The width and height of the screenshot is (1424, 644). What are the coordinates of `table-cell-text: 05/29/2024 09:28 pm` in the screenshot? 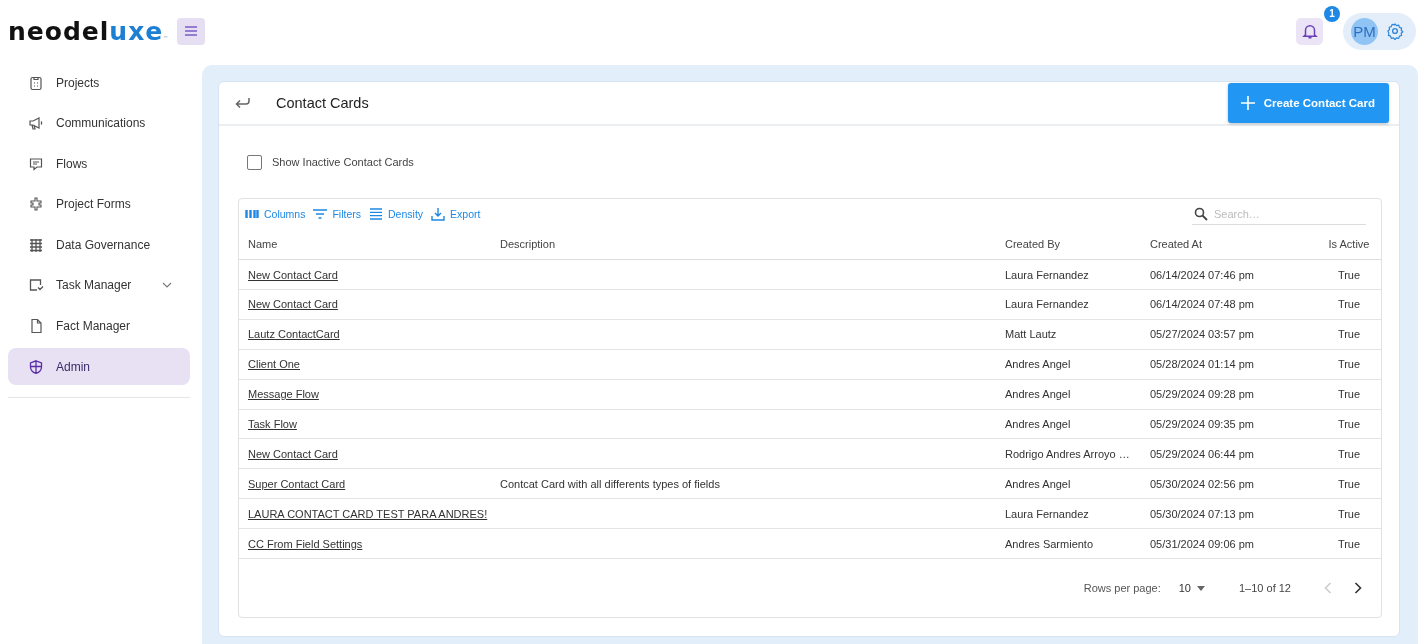 It's located at (1202, 394).